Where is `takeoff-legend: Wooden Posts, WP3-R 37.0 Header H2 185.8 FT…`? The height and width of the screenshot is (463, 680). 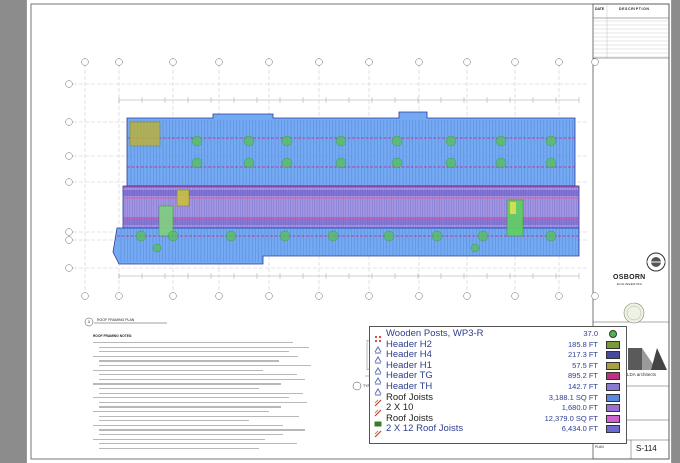 takeoff-legend: Wooden Posts, WP3-R 37.0 Header H2 185.8 FT… is located at coordinates (498, 385).